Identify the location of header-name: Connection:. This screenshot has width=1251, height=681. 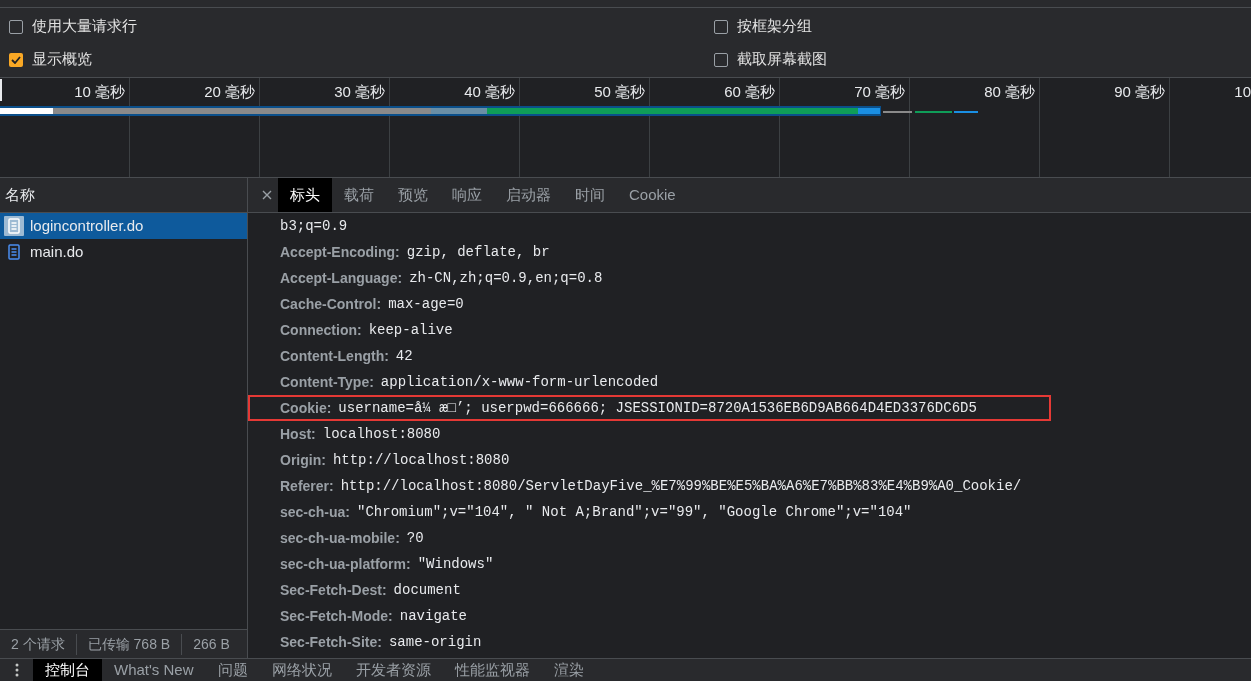
(321, 330).